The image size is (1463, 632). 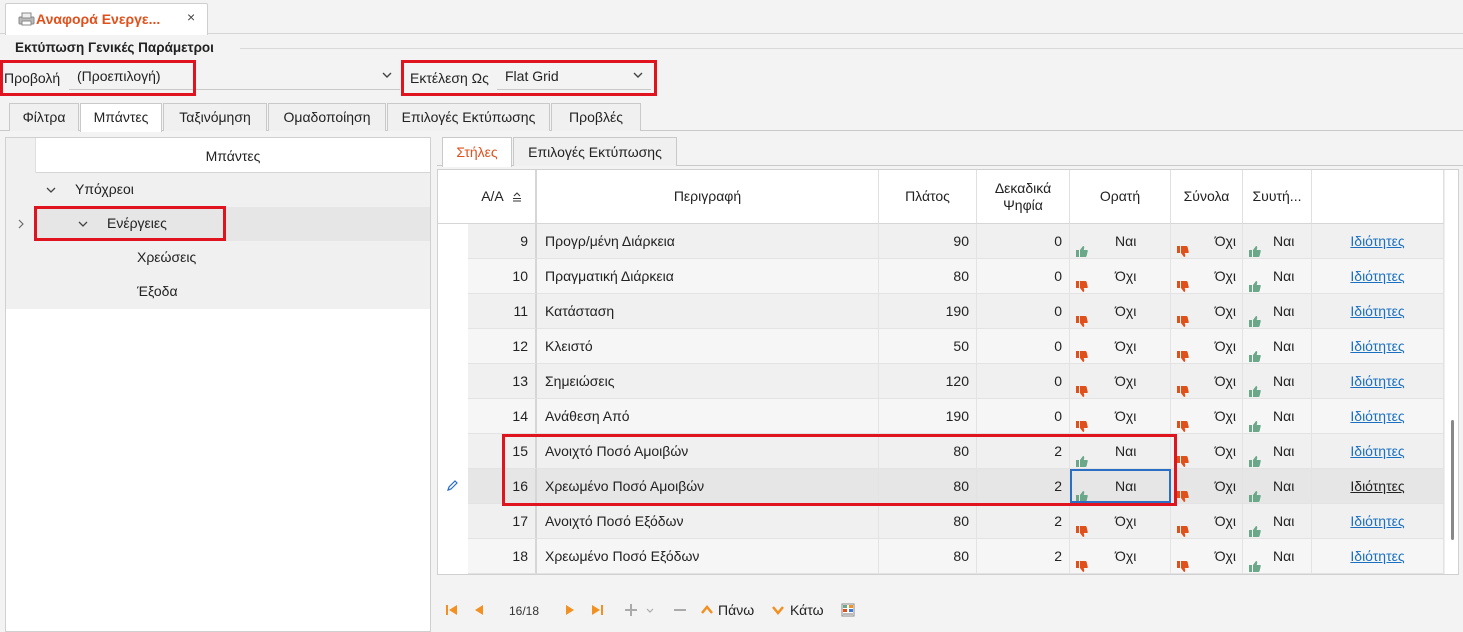 What do you see at coordinates (477, 152) in the screenshot?
I see `tab-columns: Στήλες` at bounding box center [477, 152].